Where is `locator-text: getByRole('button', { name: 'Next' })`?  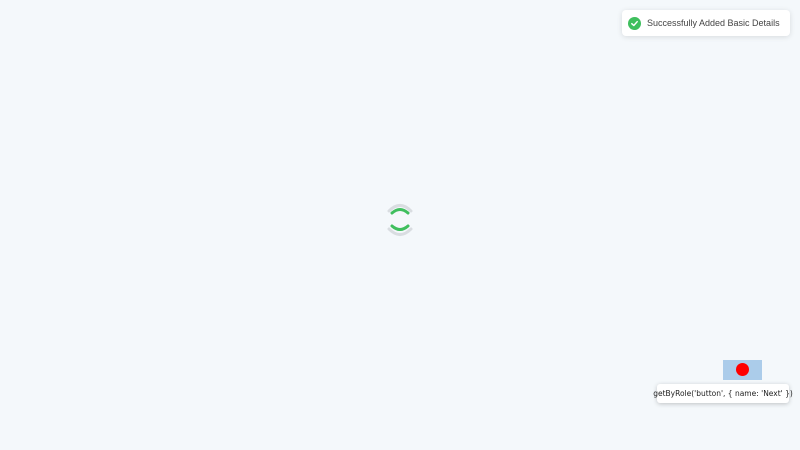
locator-text: getByRole('button', { name: 'Next' }) is located at coordinates (723, 393).